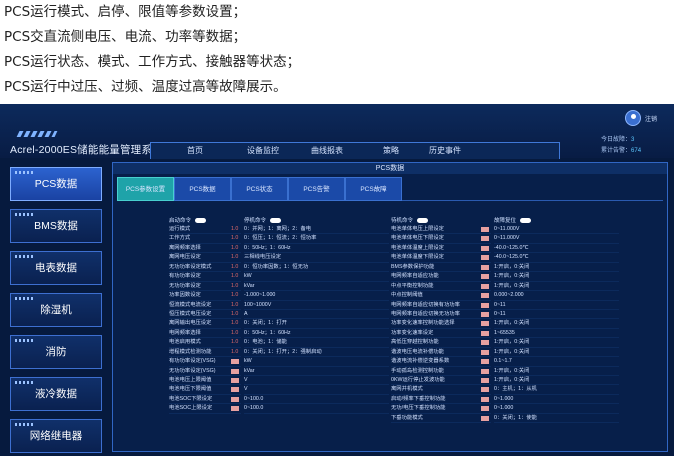 The height and width of the screenshot is (456, 674). I want to click on param-row: 0~11, so click(556, 305).